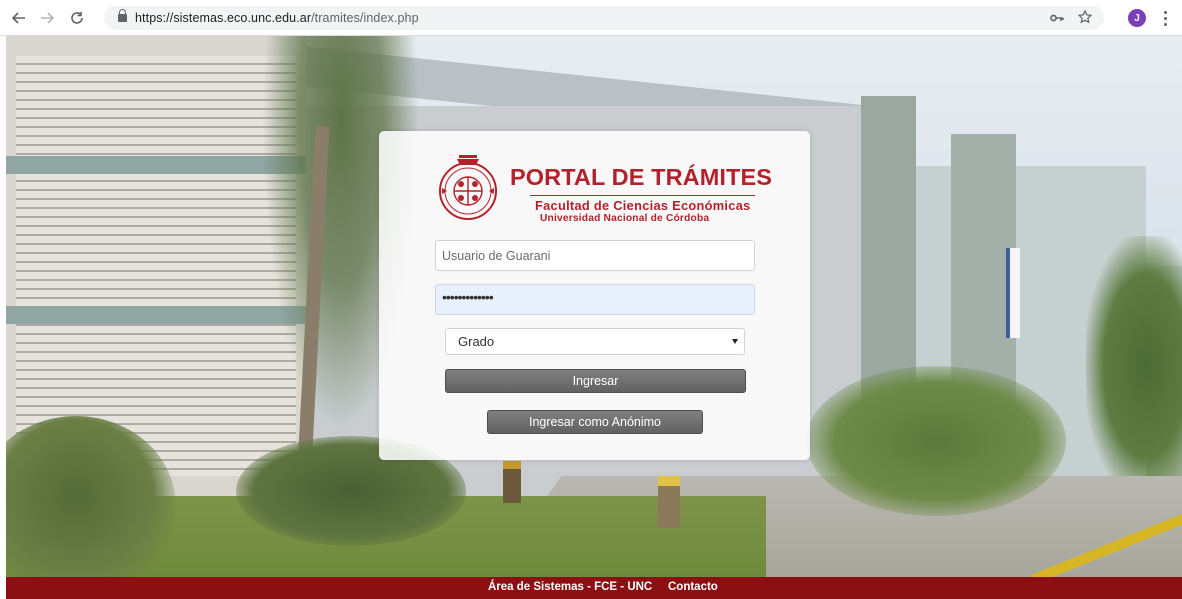 The image size is (1182, 599). I want to click on reload-icon, so click(77, 18).